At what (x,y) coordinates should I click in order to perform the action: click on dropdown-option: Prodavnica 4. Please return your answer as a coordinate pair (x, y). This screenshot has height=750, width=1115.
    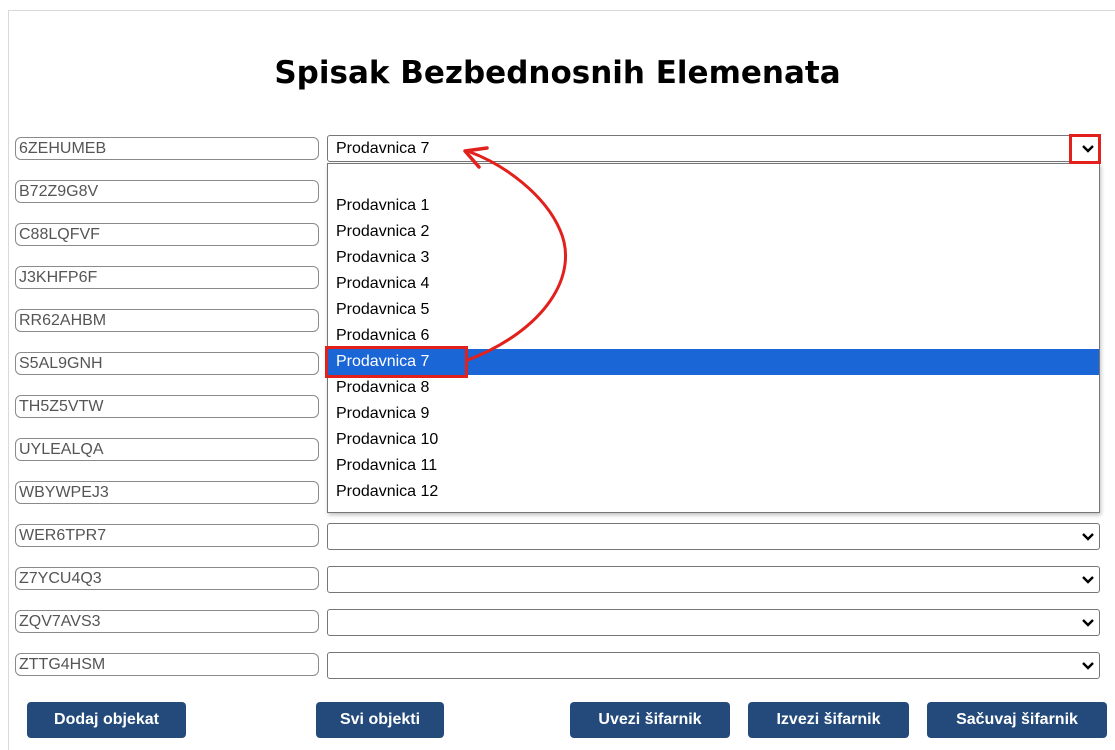
    Looking at the image, I should click on (713, 284).